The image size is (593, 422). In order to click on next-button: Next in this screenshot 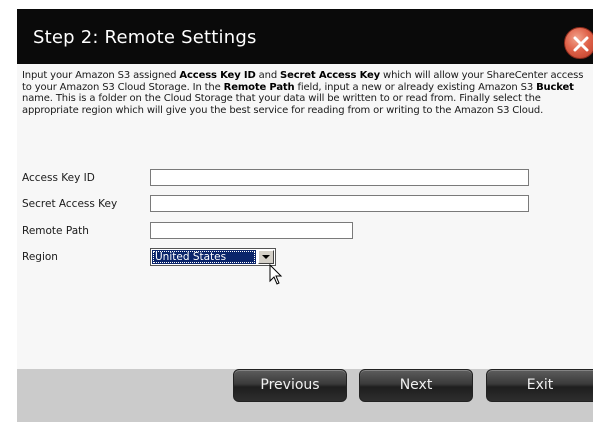, I will do `click(416, 385)`.